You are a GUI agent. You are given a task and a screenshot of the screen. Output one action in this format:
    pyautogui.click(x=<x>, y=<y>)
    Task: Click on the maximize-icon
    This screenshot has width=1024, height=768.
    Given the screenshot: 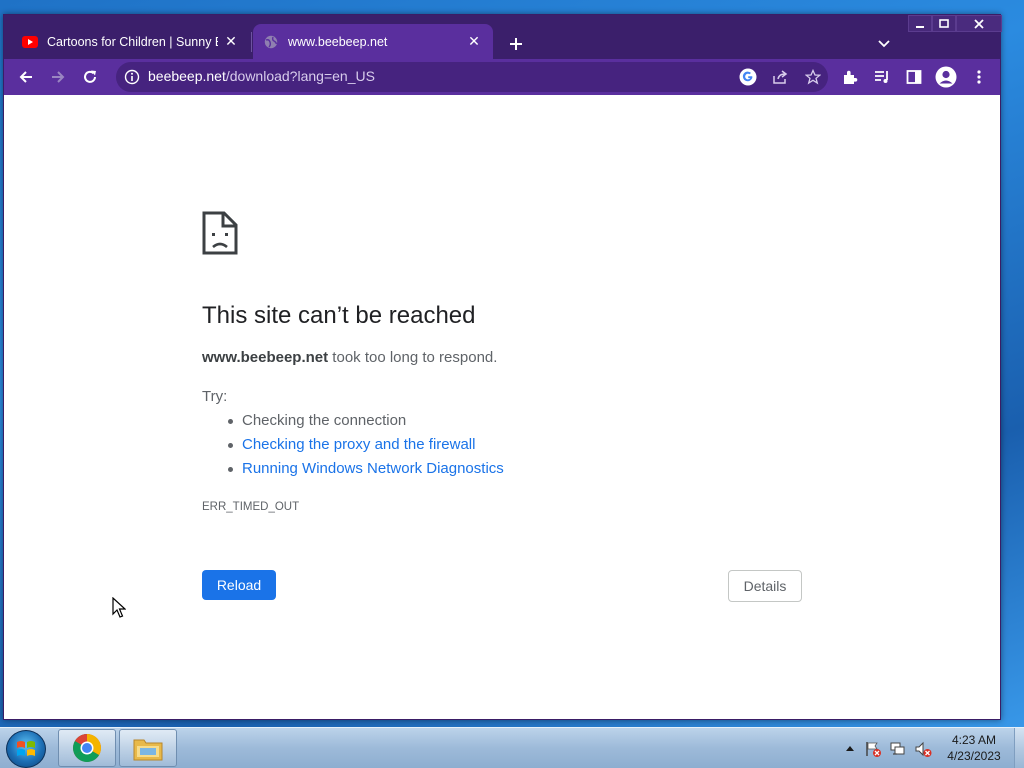 What is the action you would take?
    pyautogui.click(x=944, y=23)
    